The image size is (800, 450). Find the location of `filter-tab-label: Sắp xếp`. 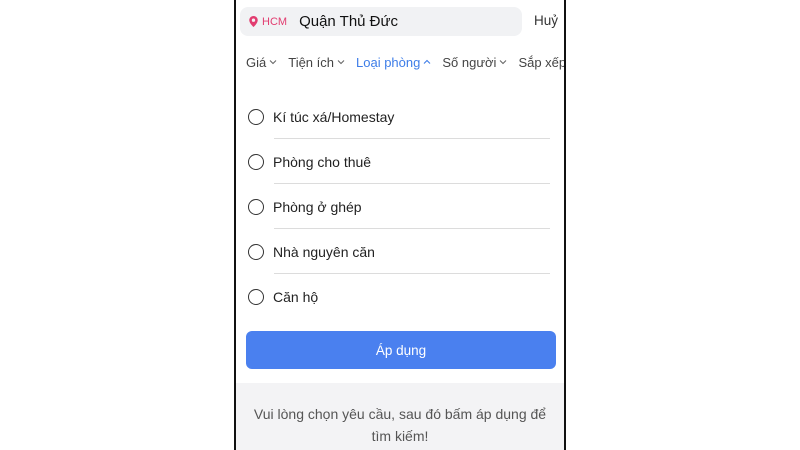

filter-tab-label: Sắp xếp is located at coordinates (542, 62).